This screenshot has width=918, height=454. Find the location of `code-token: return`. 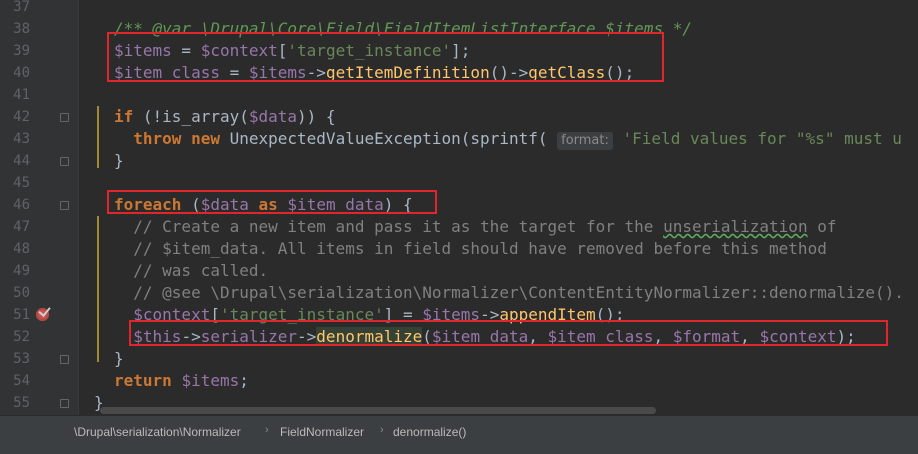

code-token: return is located at coordinates (143, 380).